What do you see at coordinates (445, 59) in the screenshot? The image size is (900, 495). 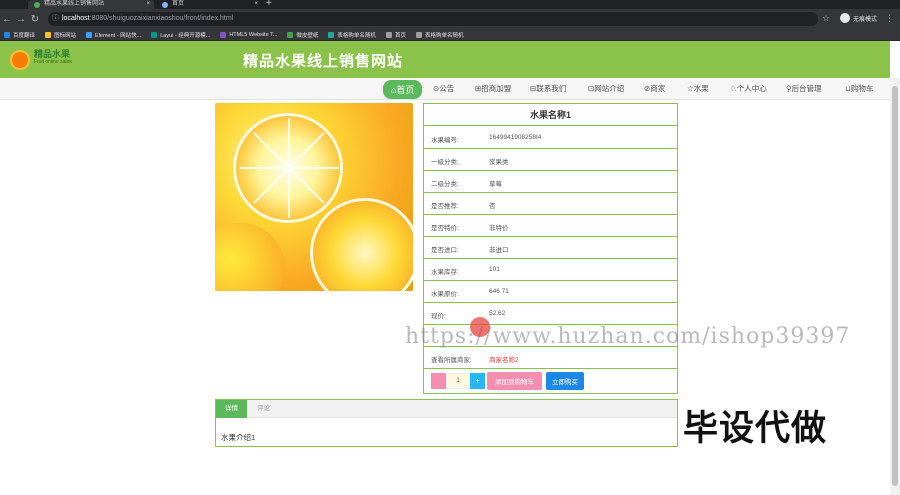 I see `site-header: 精品水果 Fruit online sales 精品水果线上销售网站` at bounding box center [445, 59].